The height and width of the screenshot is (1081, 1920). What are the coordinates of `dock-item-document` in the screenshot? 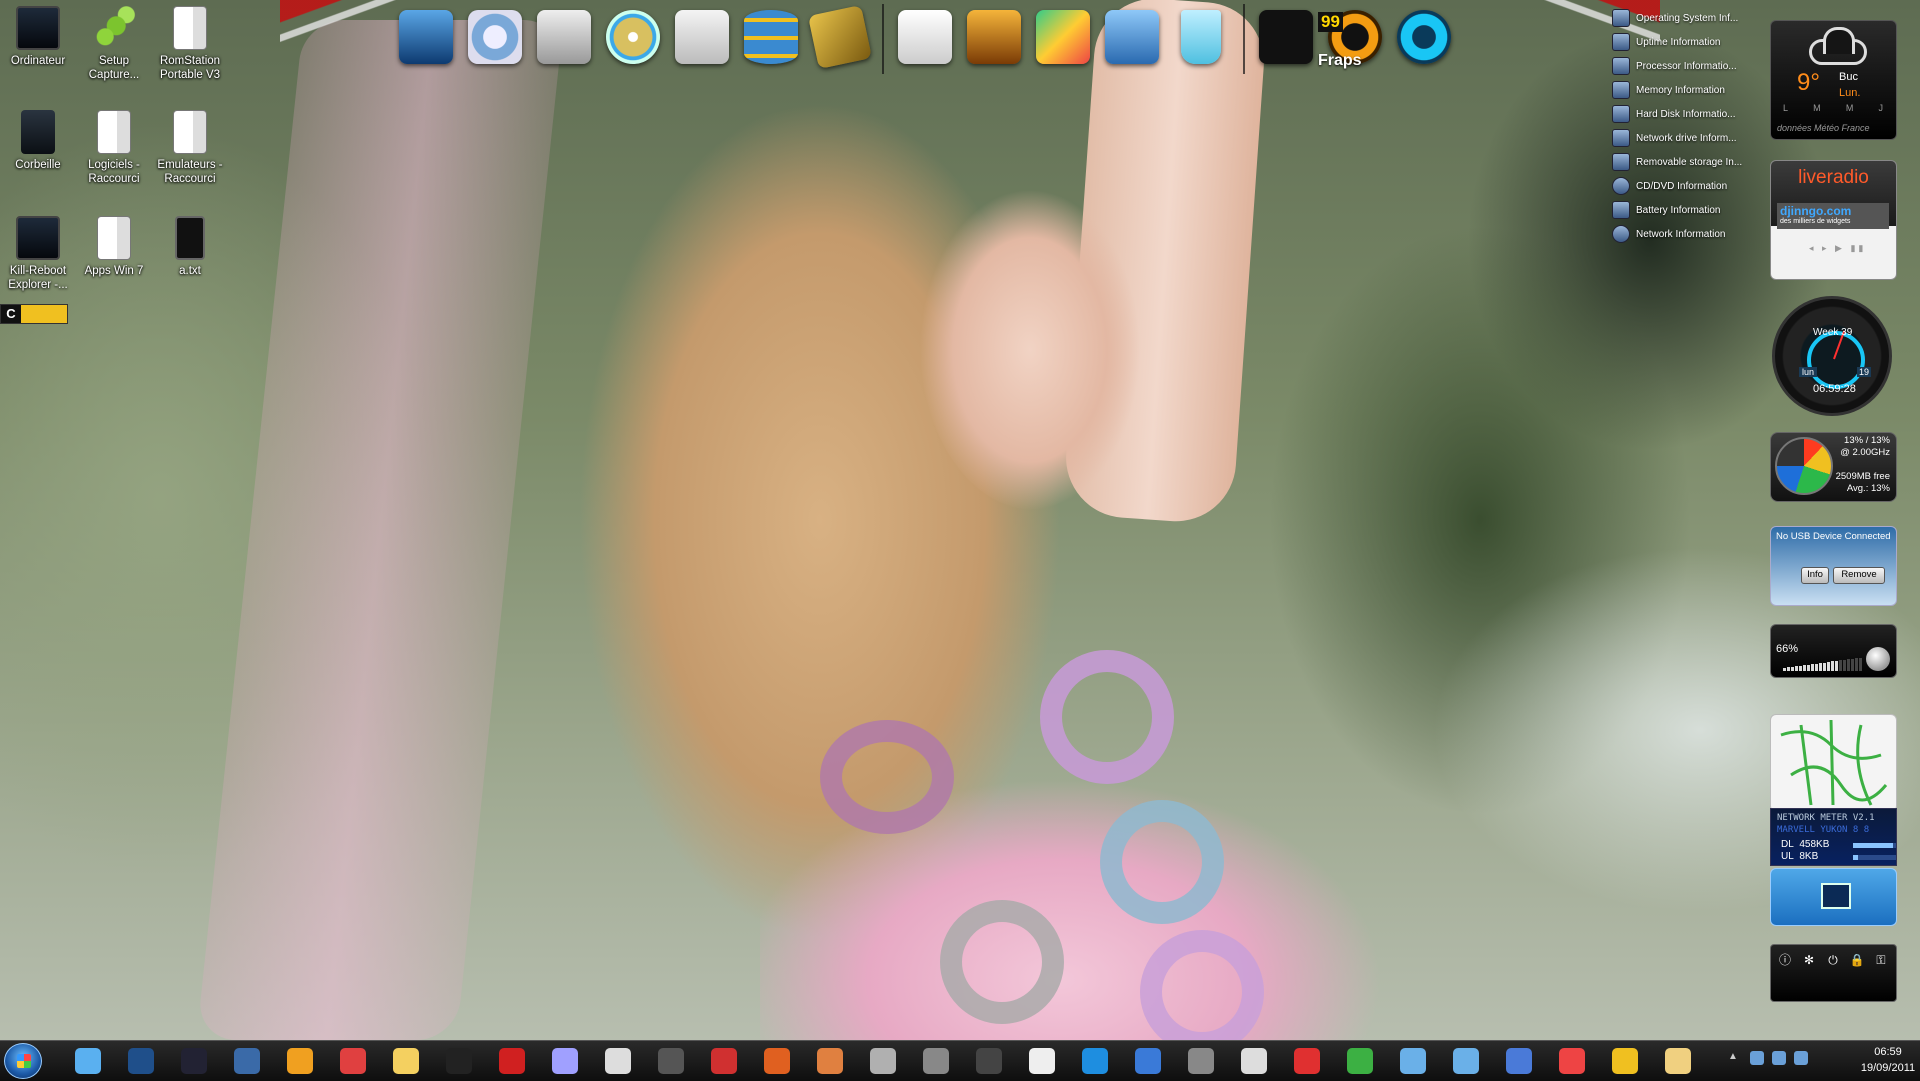 It's located at (925, 37).